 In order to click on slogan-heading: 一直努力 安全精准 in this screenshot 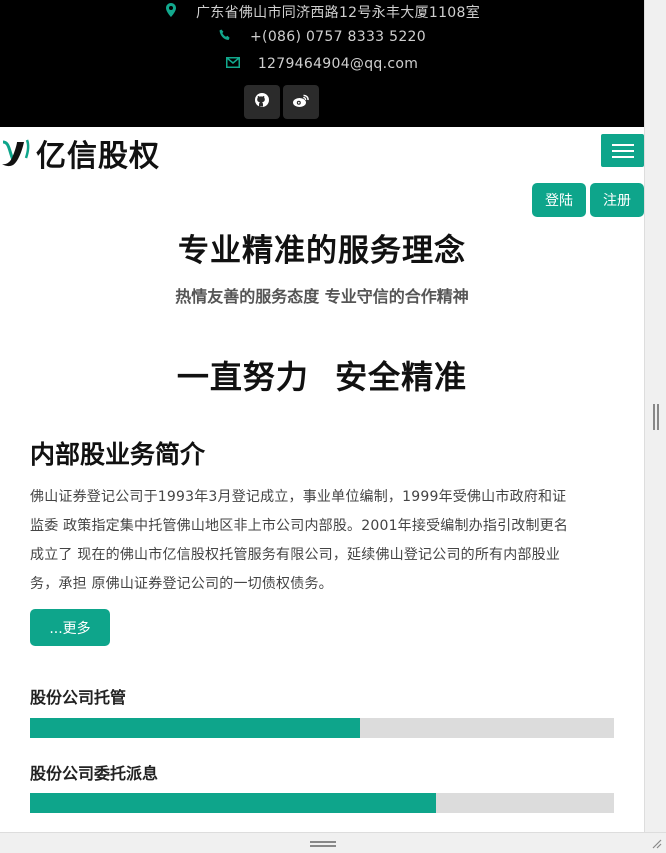, I will do `click(322, 377)`.